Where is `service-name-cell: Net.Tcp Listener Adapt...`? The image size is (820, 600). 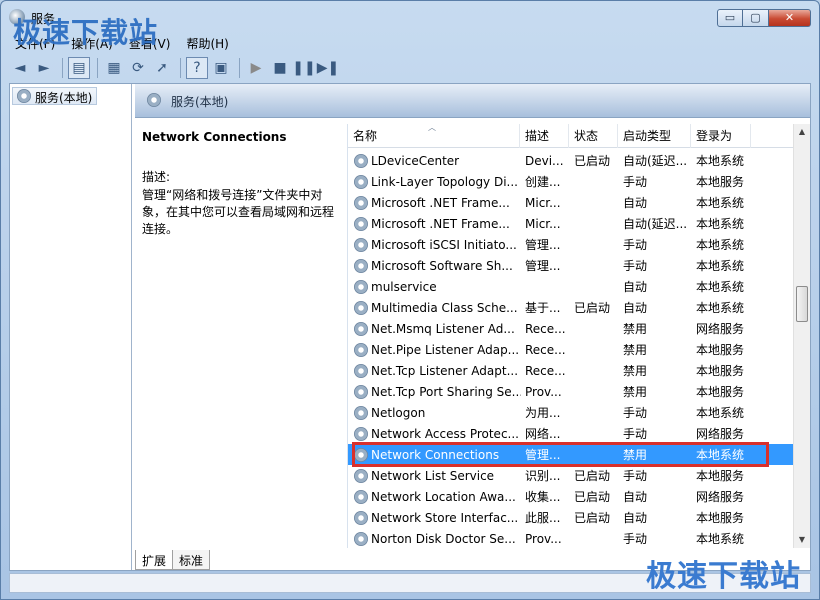 service-name-cell: Net.Tcp Listener Adapt... is located at coordinates (445, 370).